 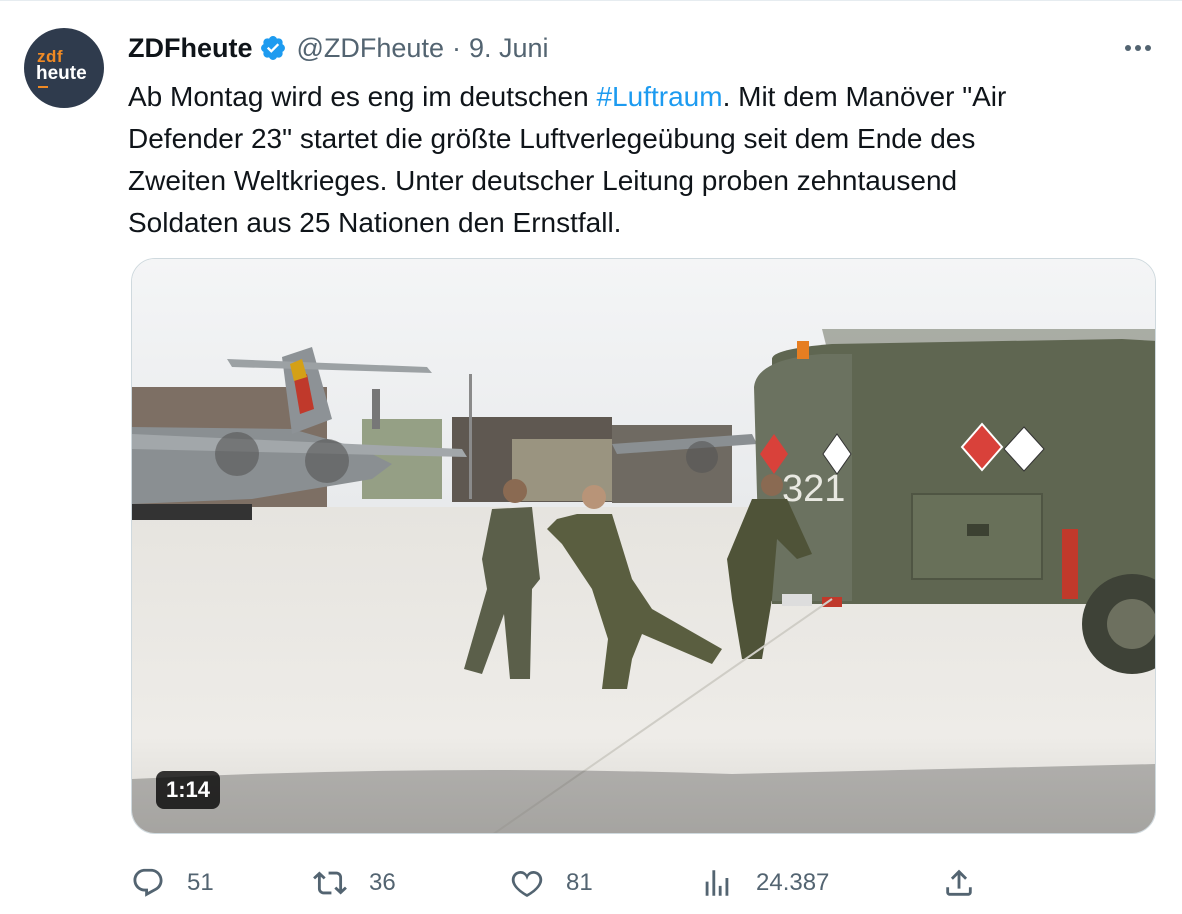 I want to click on tweet-text-segment: . Mit dem Manöver "Air, so click(x=864, y=96).